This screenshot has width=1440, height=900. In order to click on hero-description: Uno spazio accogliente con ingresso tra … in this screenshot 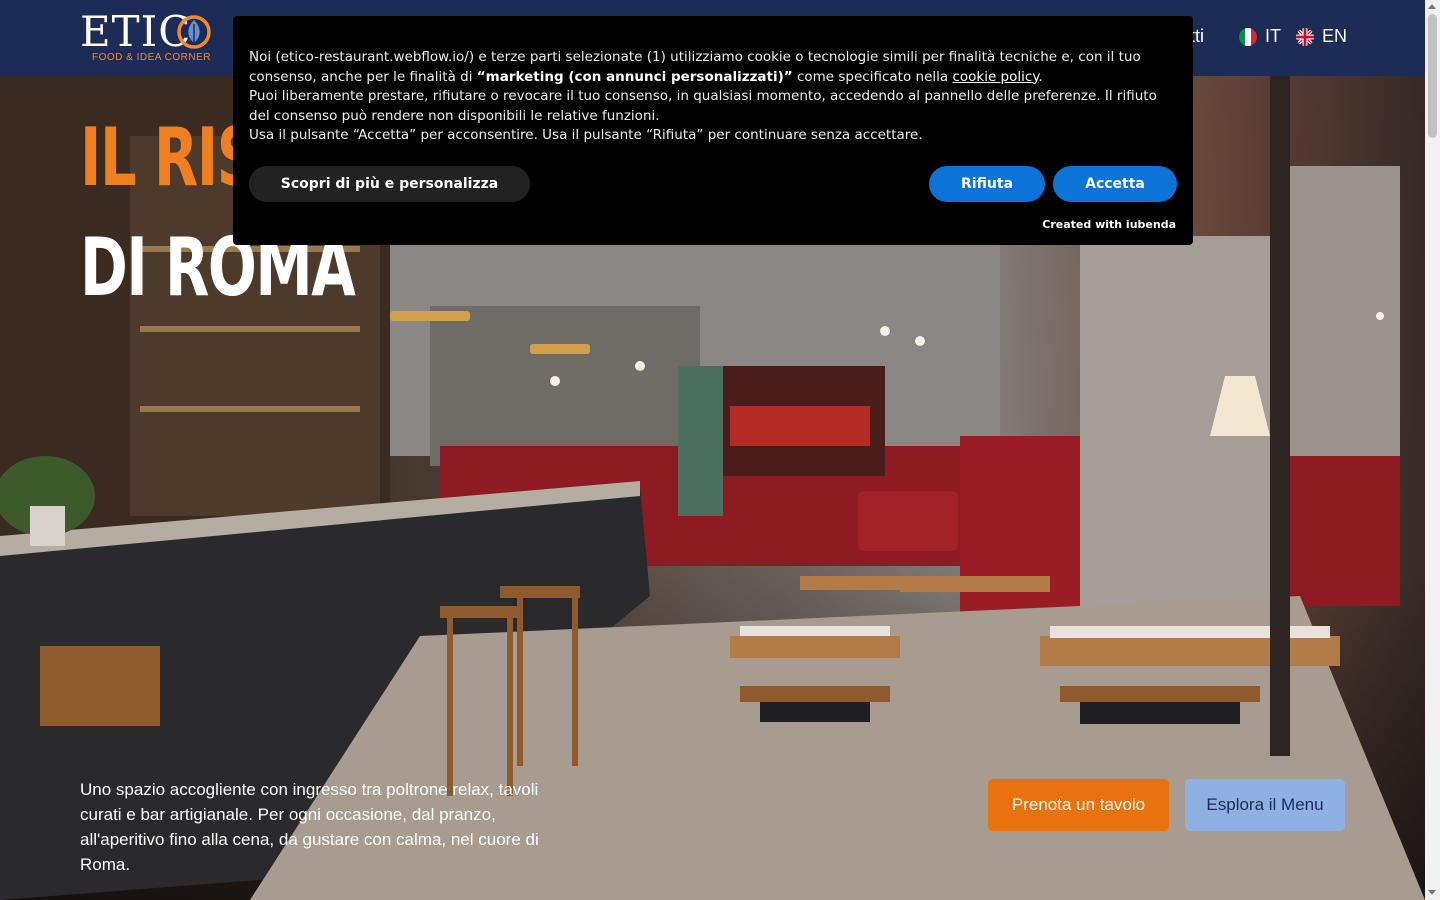, I will do `click(309, 827)`.